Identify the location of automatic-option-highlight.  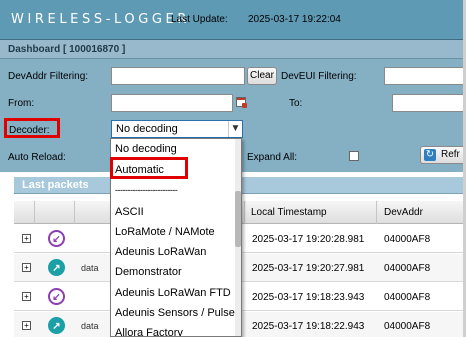
(149, 168).